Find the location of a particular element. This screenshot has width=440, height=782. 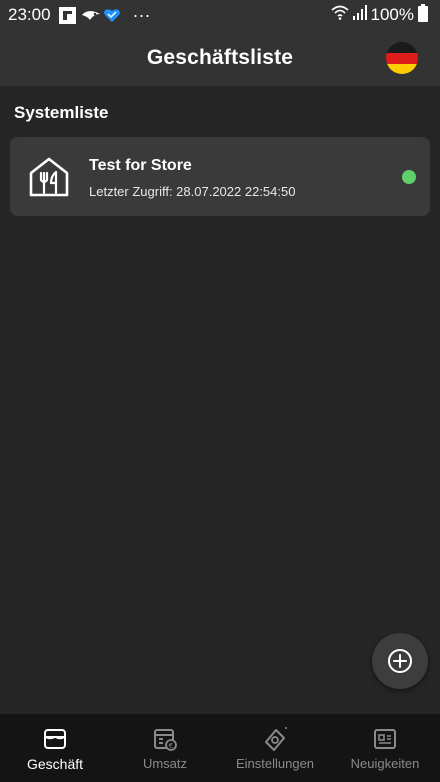

nav-label: Einstellungen is located at coordinates (275, 763).